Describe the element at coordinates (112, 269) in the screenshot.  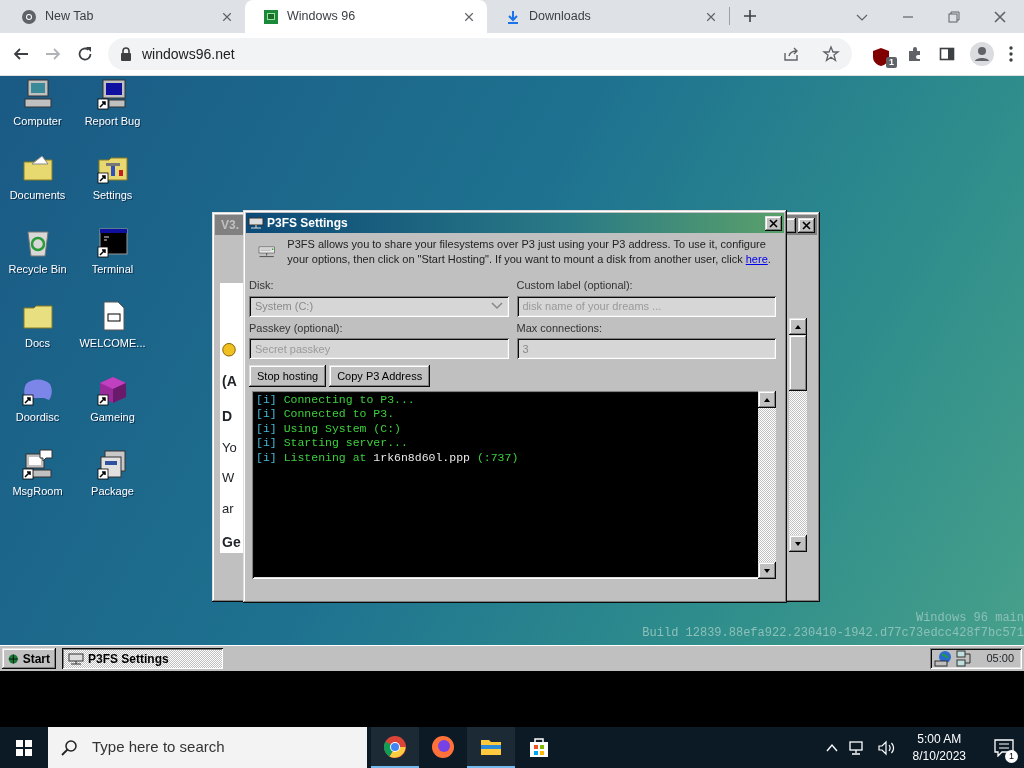
I see `icon-label: Terminal` at that location.